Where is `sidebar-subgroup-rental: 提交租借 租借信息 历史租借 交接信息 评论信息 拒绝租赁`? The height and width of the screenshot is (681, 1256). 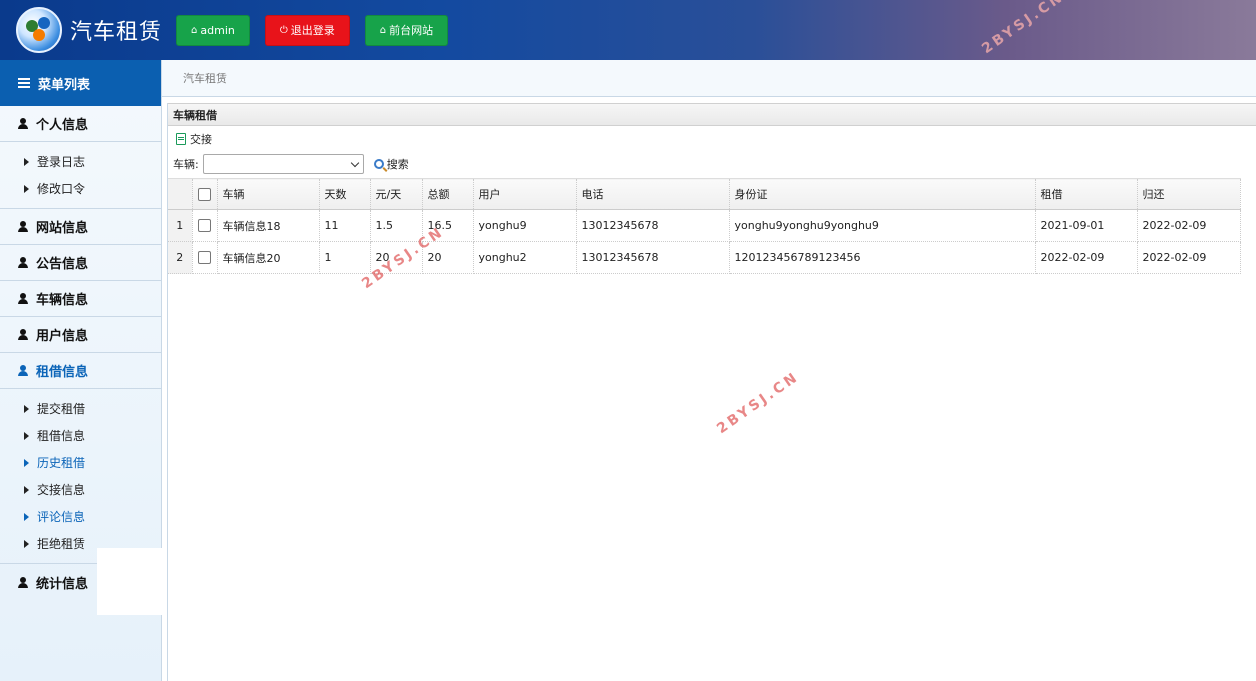 sidebar-subgroup-rental: 提交租借 租借信息 历史租借 交接信息 评论信息 拒绝租赁 is located at coordinates (80, 476).